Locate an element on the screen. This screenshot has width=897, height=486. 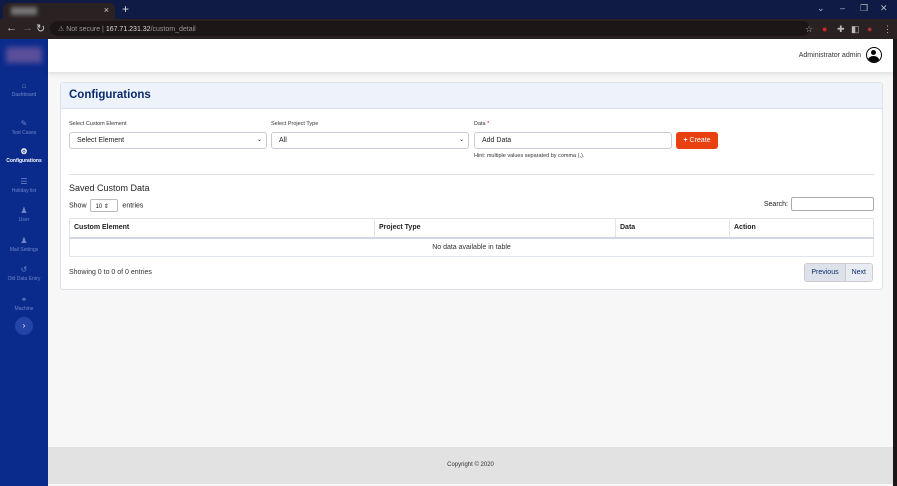
machine-icon: ⚭ is located at coordinates (24, 299).